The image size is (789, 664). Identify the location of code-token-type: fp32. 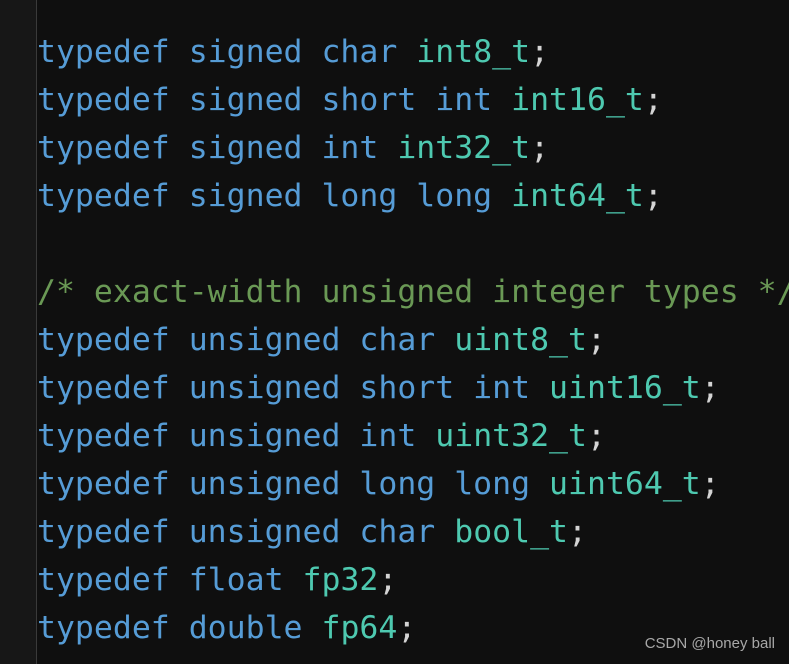
(340, 580).